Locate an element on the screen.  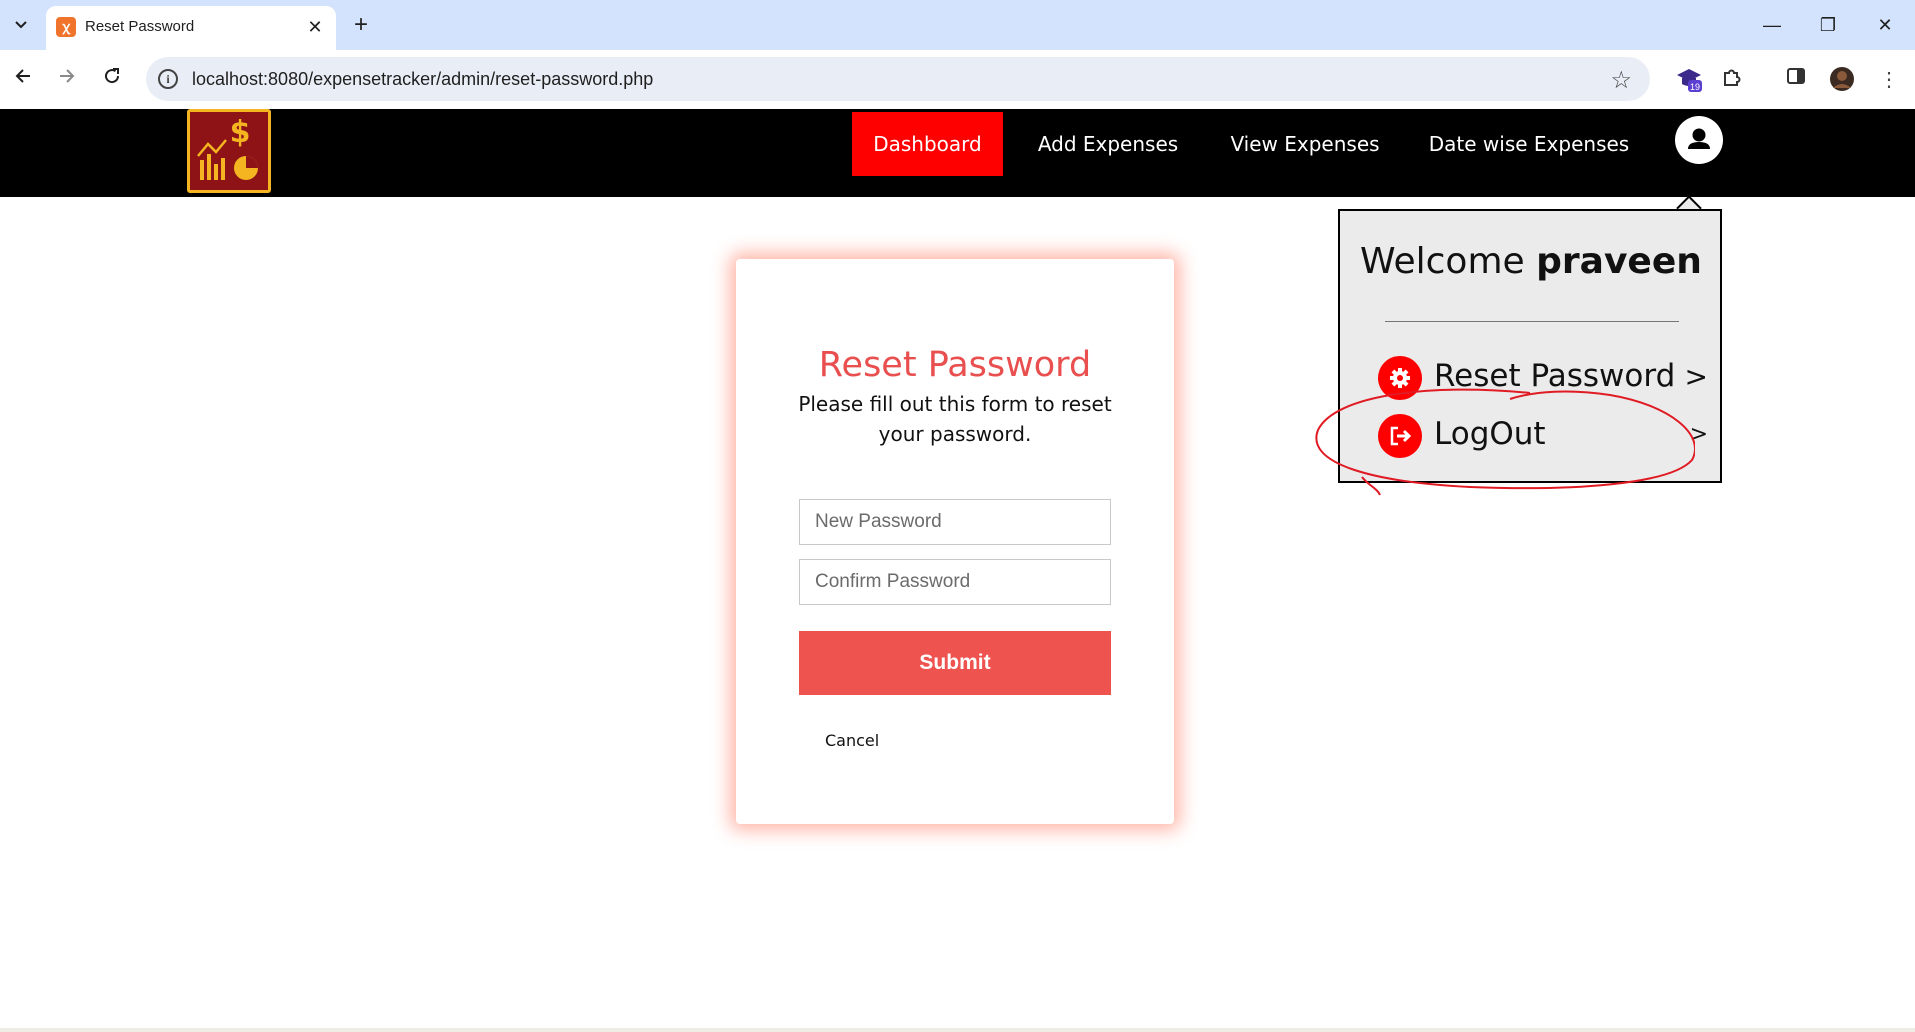
nav-add-expenses: Add Expenses is located at coordinates (1108, 144).